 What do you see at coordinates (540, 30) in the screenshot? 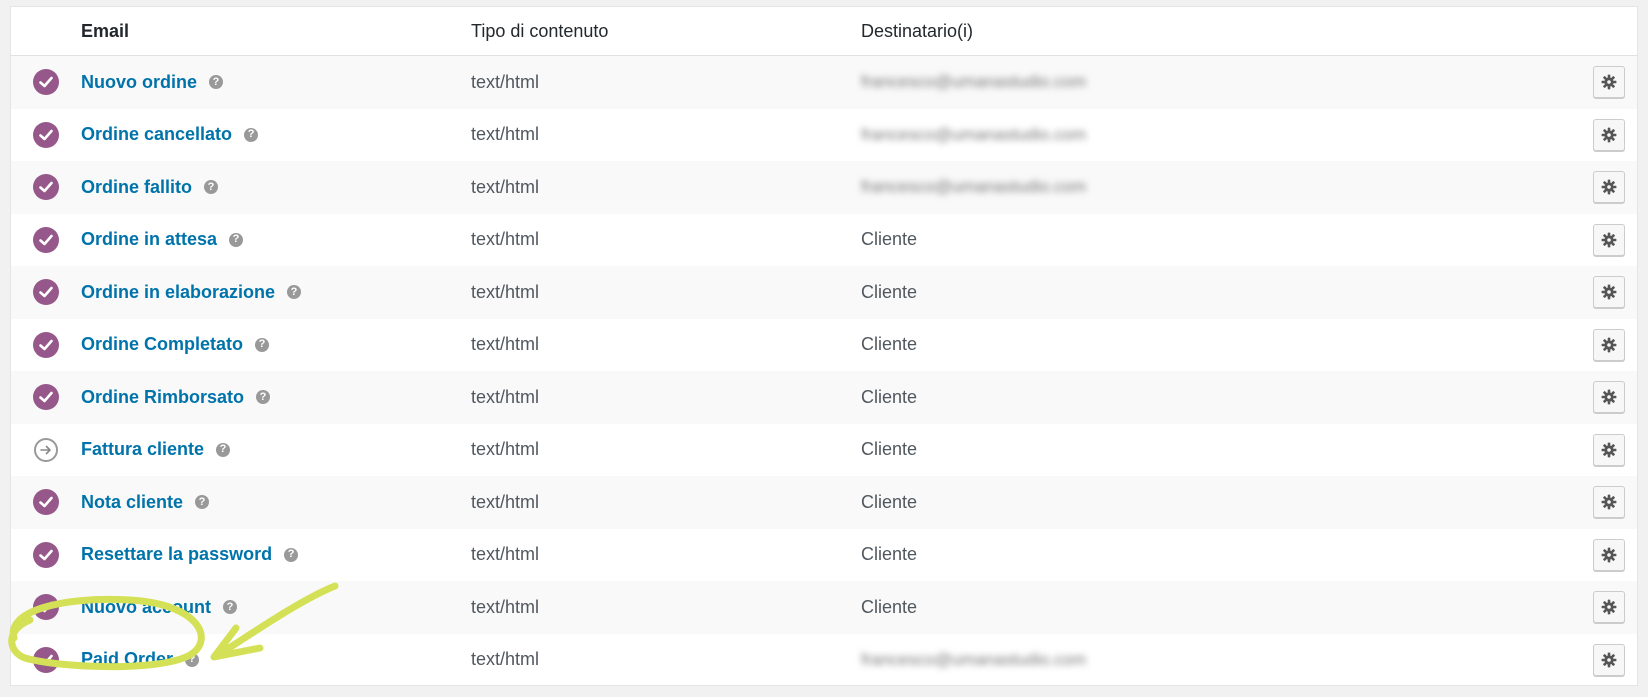
I see `header-content-type: Tipo di contenuto` at bounding box center [540, 30].